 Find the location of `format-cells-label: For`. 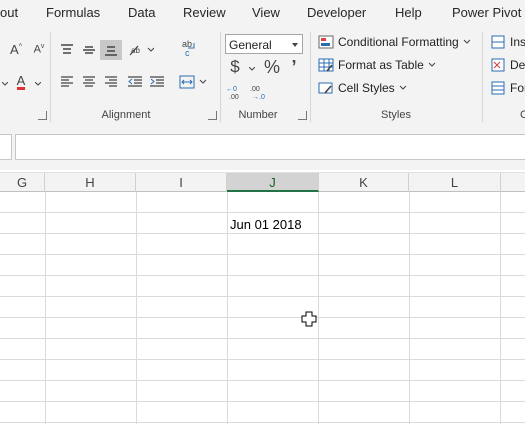

format-cells-label: For is located at coordinates (517, 88).